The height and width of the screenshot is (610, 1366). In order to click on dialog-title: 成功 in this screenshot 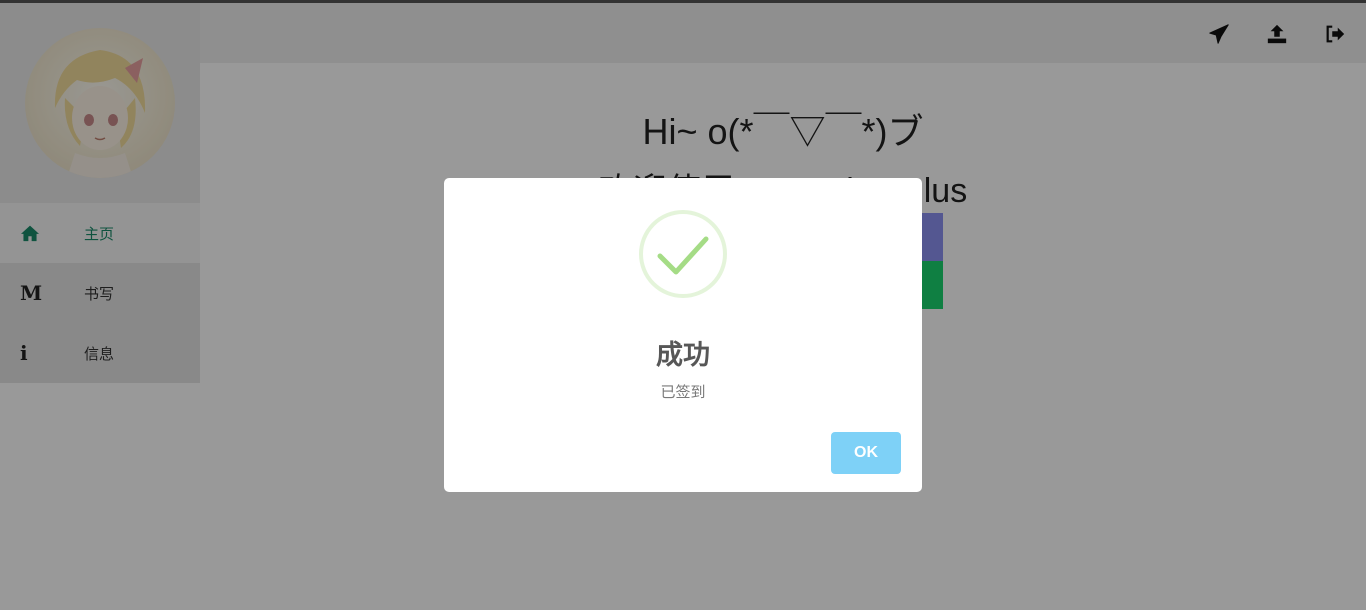, I will do `click(683, 355)`.